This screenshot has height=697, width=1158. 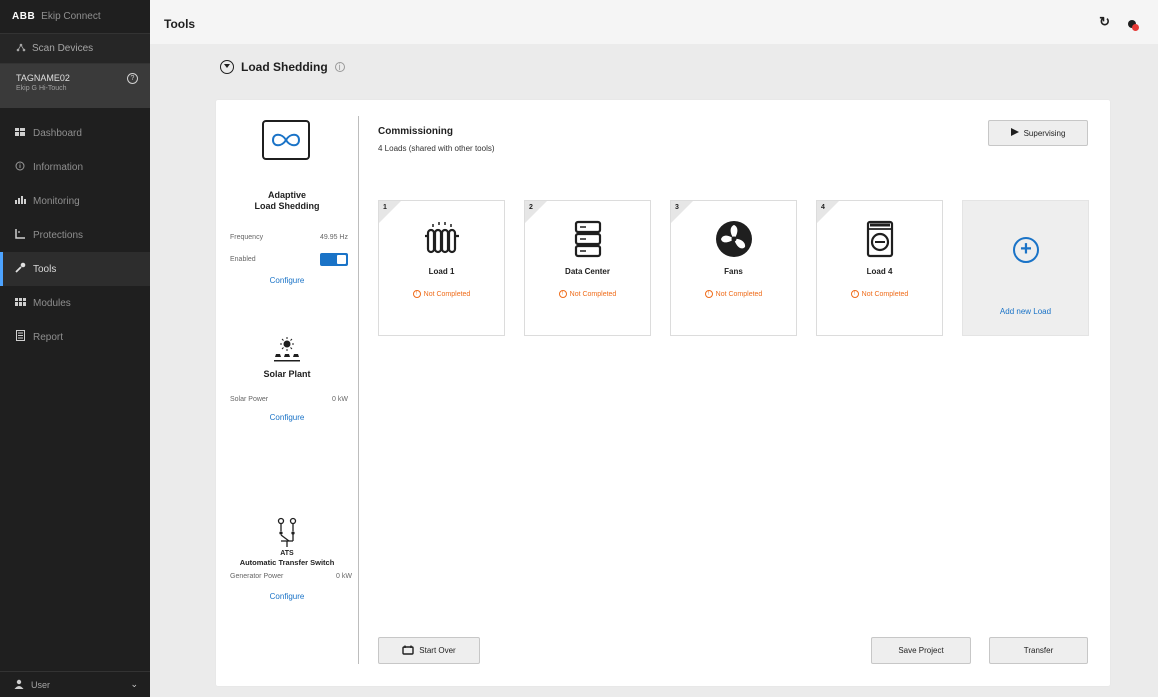 I want to click on als-name-line2: Load Shedding, so click(x=287, y=206).